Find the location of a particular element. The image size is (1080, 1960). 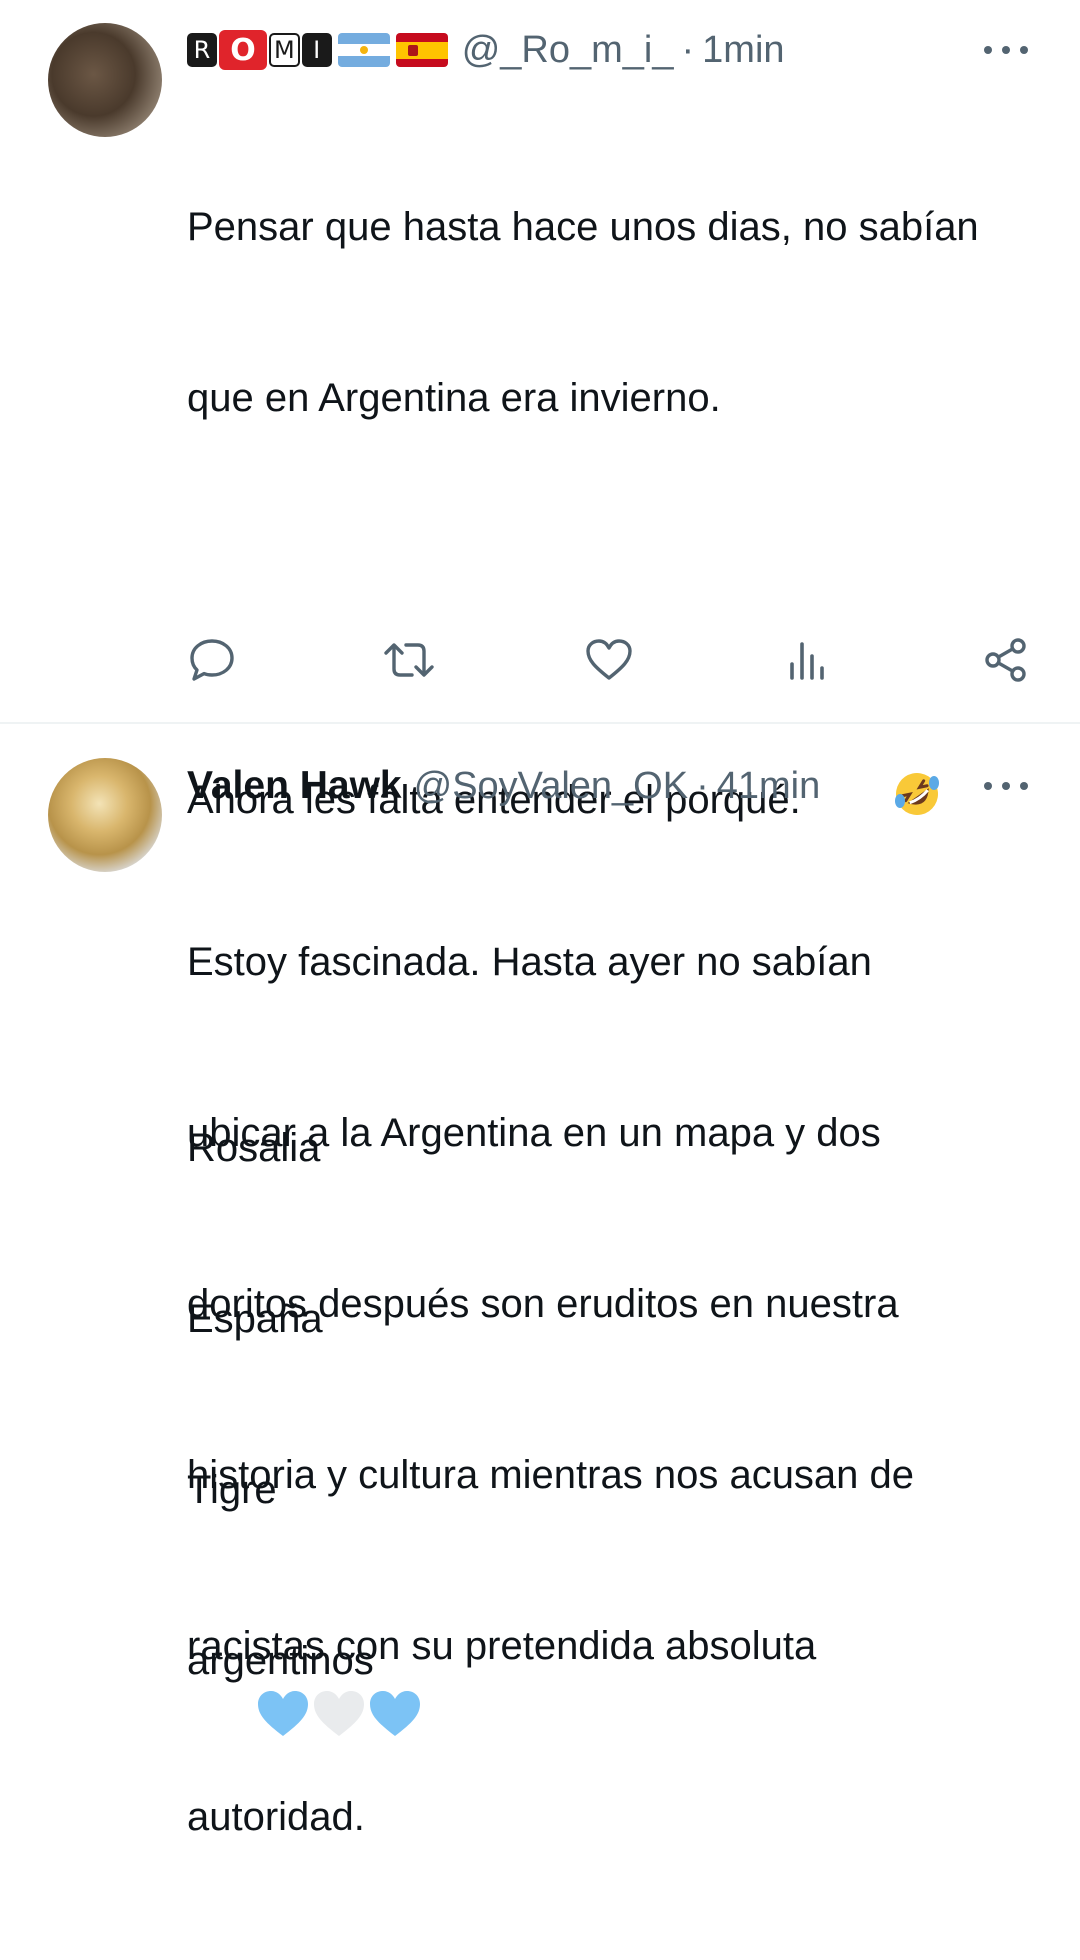

badge-letter-o: O is located at coordinates (243, 50).